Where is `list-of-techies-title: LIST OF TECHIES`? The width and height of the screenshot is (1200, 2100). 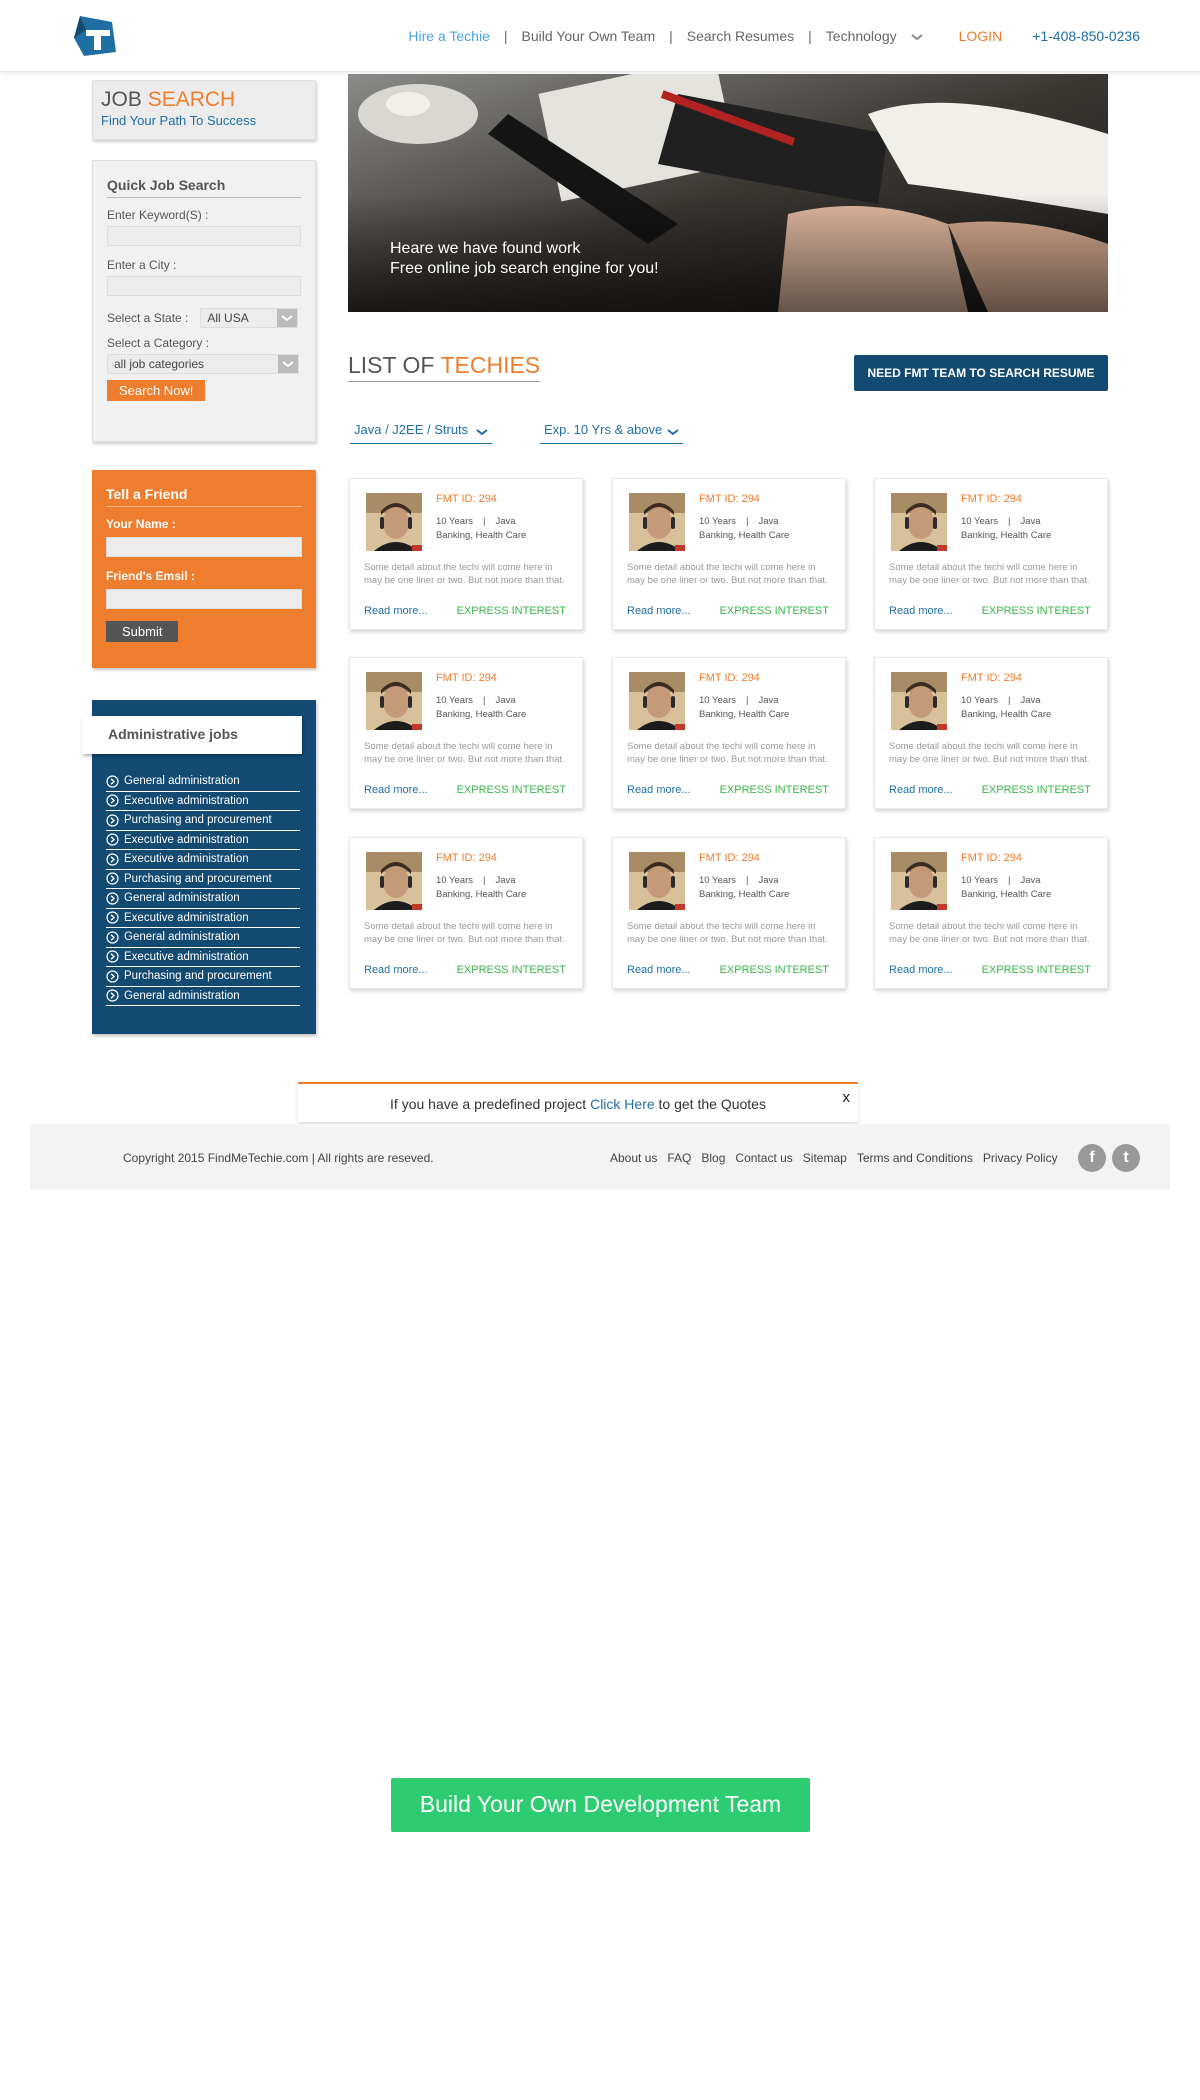
list-of-techies-title: LIST OF TECHIES is located at coordinates (444, 367).